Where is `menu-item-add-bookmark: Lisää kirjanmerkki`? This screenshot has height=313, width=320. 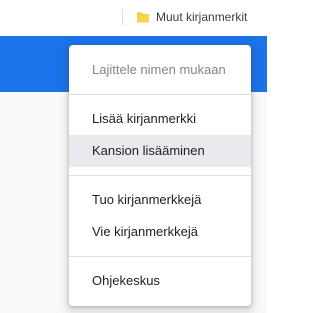 menu-item-add-bookmark: Lisää kirjanmerkki is located at coordinates (160, 119).